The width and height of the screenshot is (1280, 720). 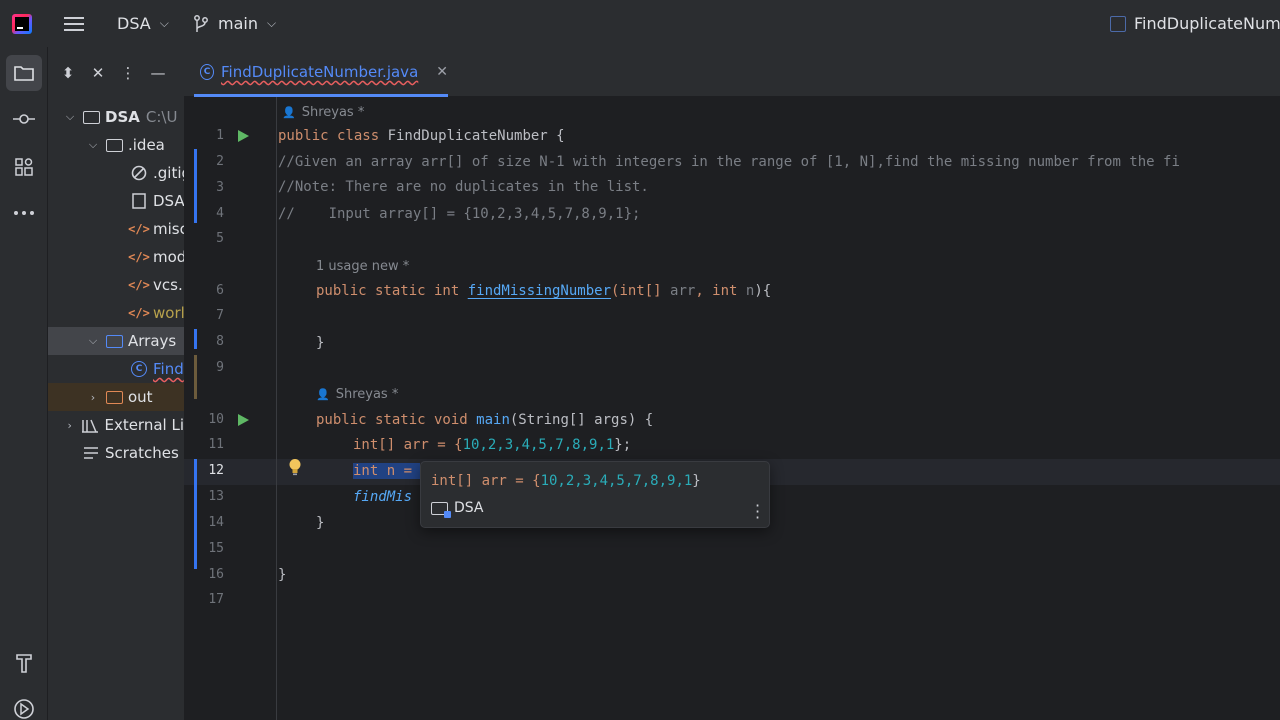 What do you see at coordinates (457, 509) in the screenshot?
I see `popup-module: DSA` at bounding box center [457, 509].